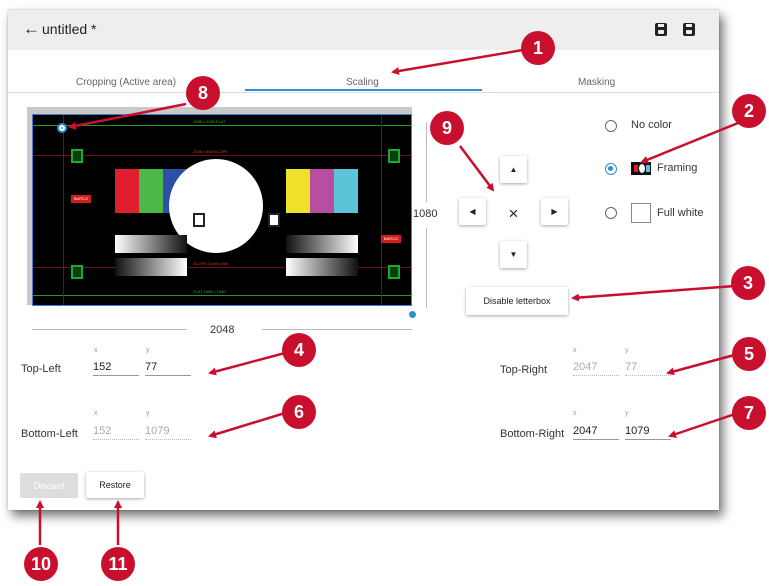  Describe the element at coordinates (538, 48) in the screenshot. I see `callout-1: 1` at that location.